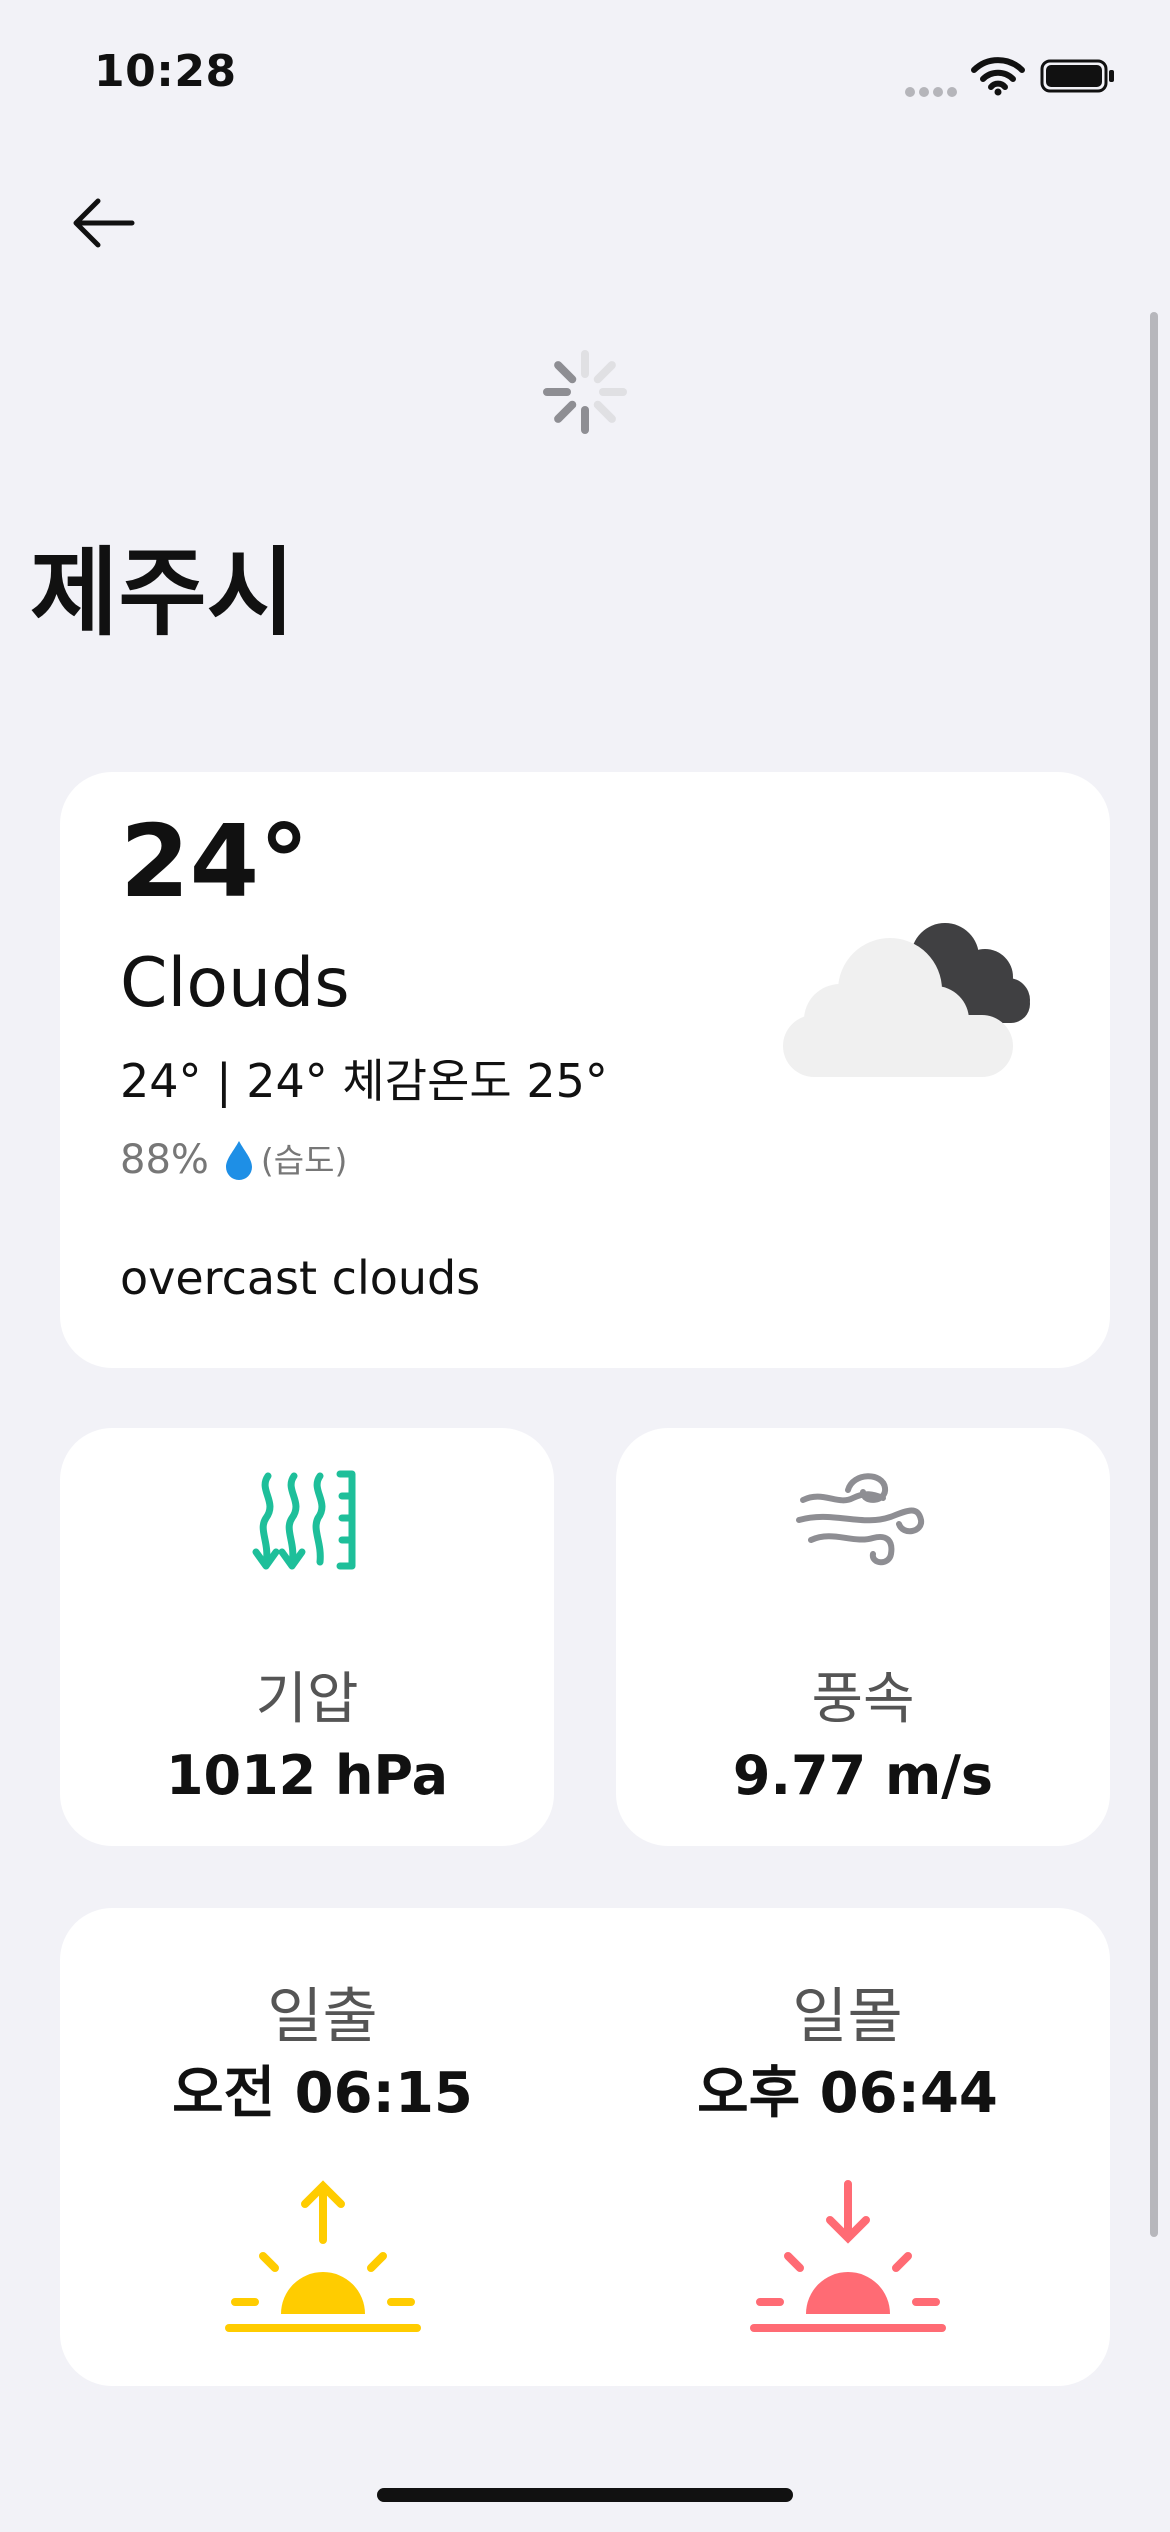  What do you see at coordinates (933, 91) in the screenshot?
I see `cellular-signal-icon` at bounding box center [933, 91].